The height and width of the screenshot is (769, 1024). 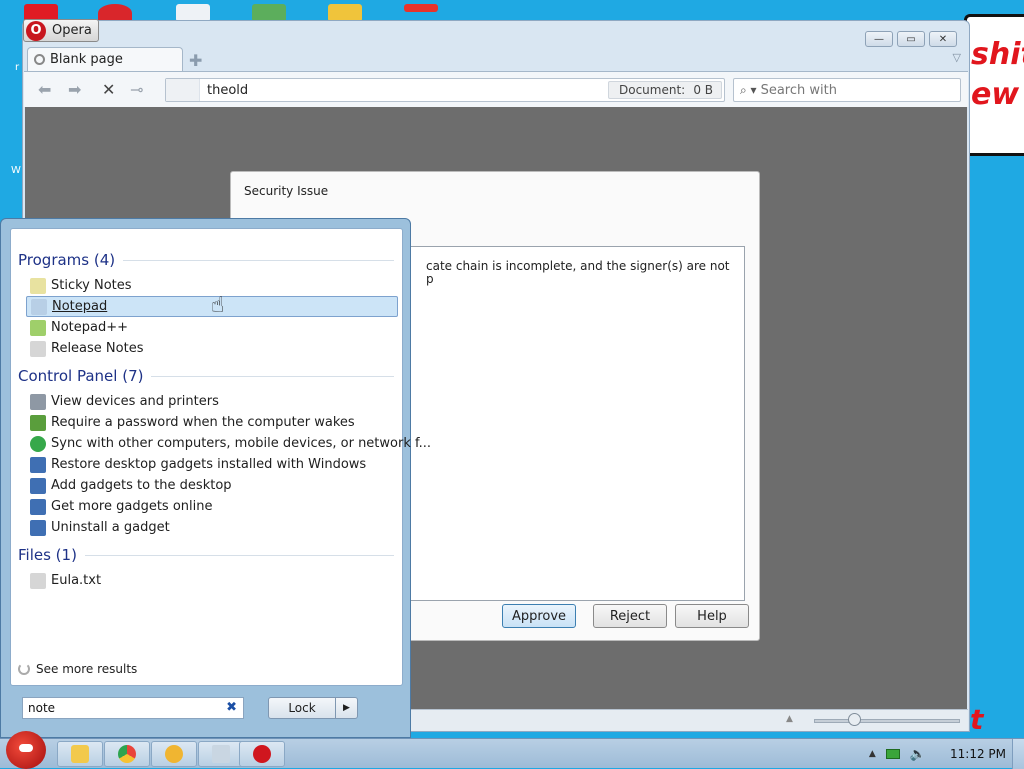 What do you see at coordinates (76, 580) in the screenshot?
I see `result-item-label: Eula.txt` at bounding box center [76, 580].